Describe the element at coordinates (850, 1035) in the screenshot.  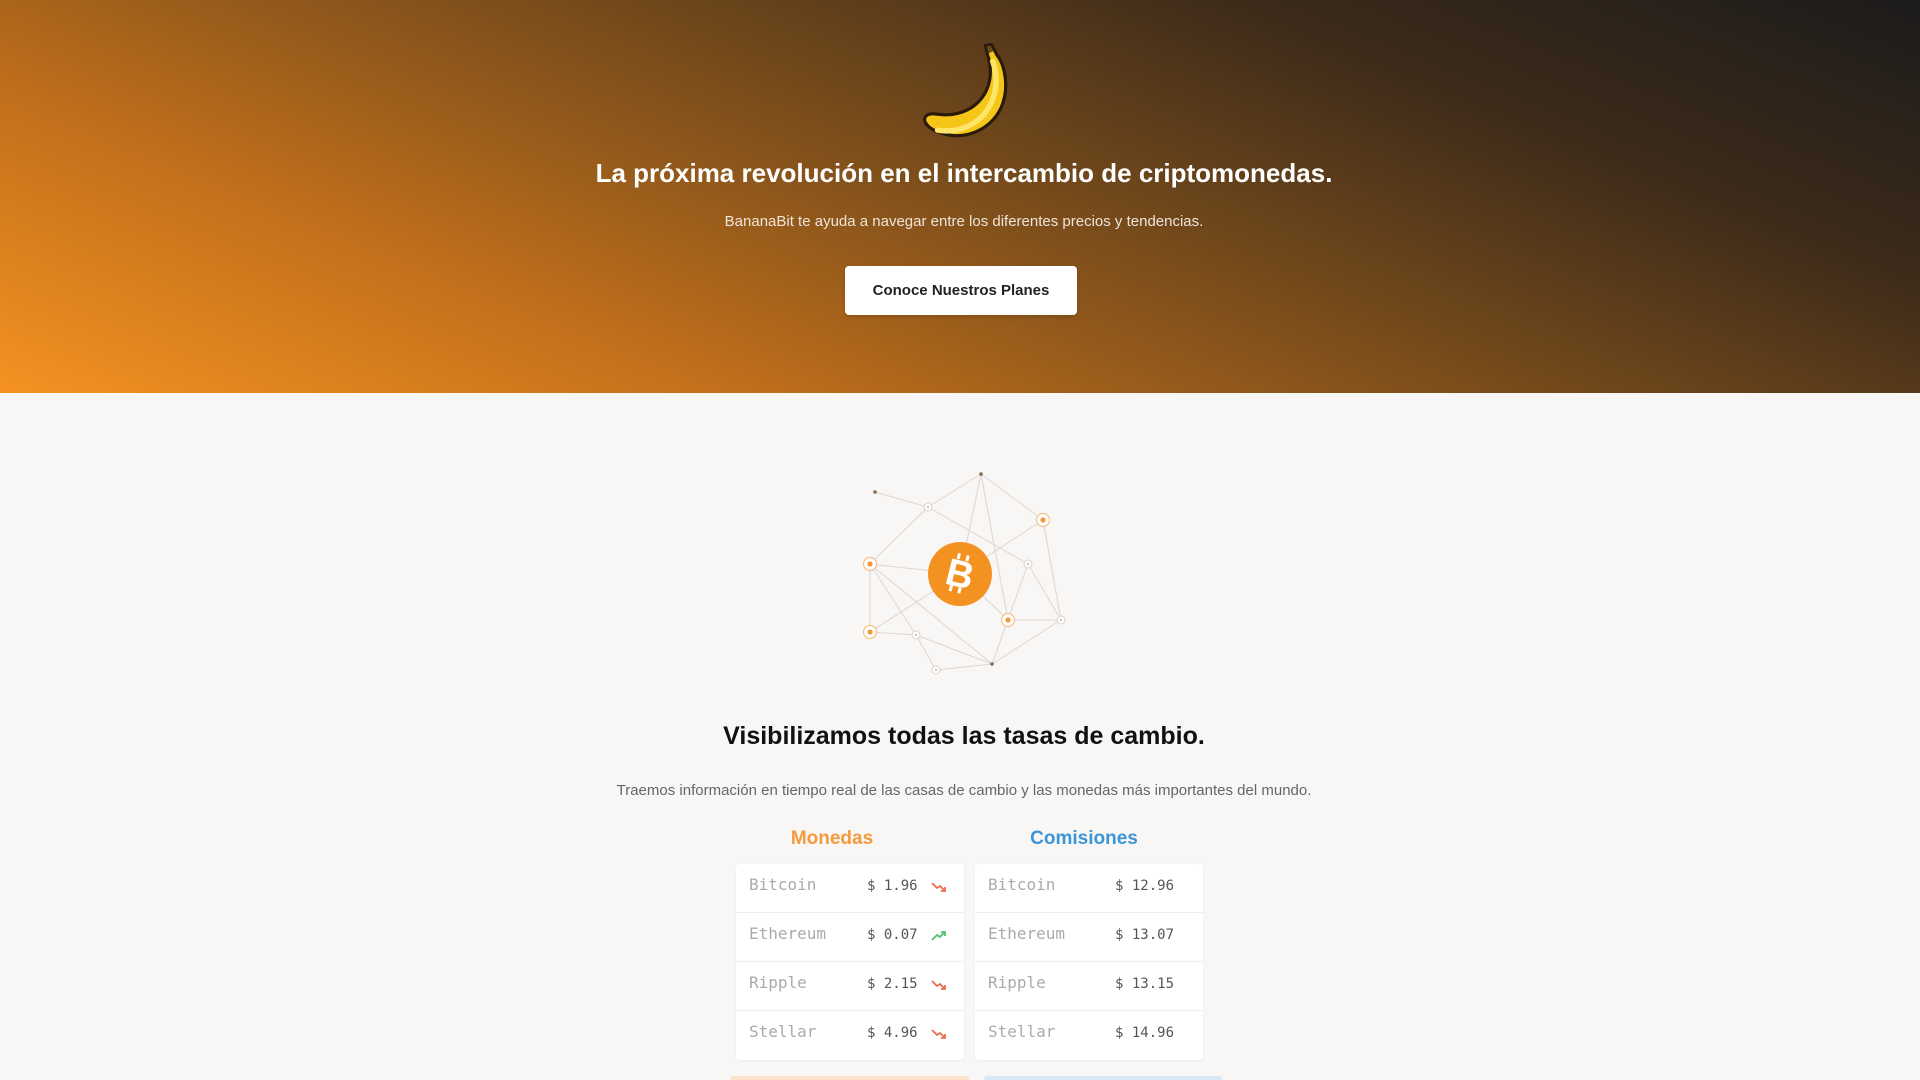
I see `table-row: Stellar $ 4.96` at that location.